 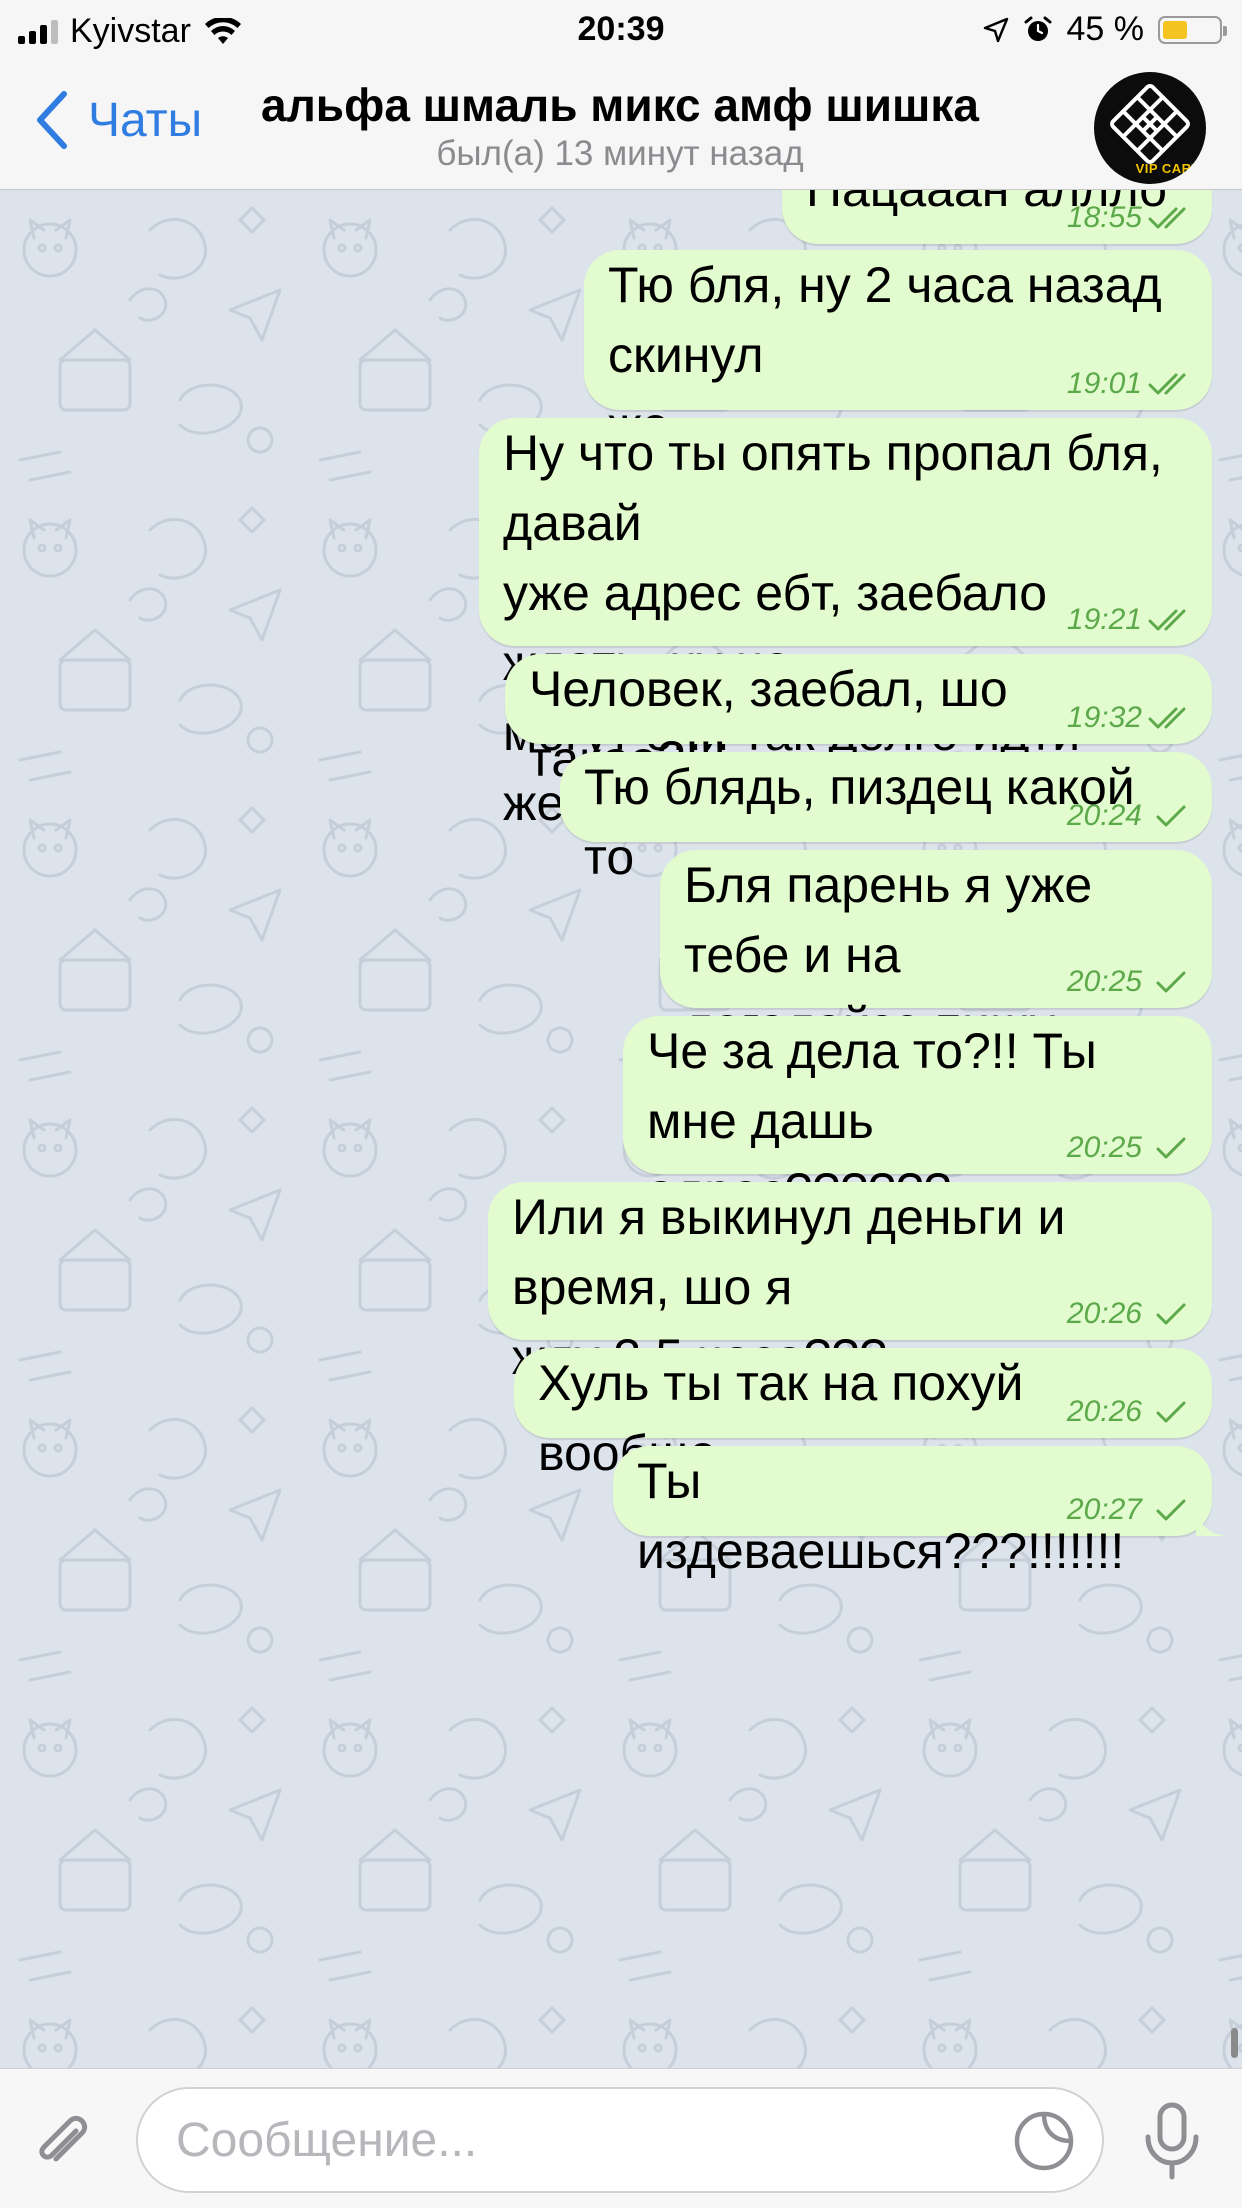 I want to click on back-button: Чаты, so click(x=118, y=120).